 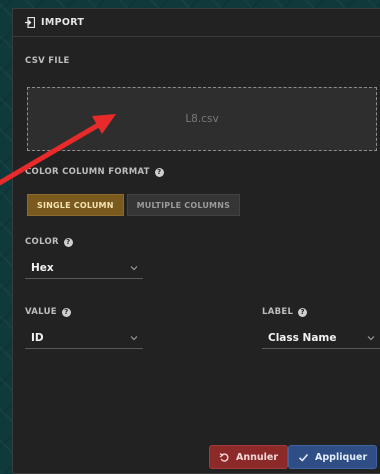 I want to click on cancel-button-label: Annuler, so click(x=257, y=457).